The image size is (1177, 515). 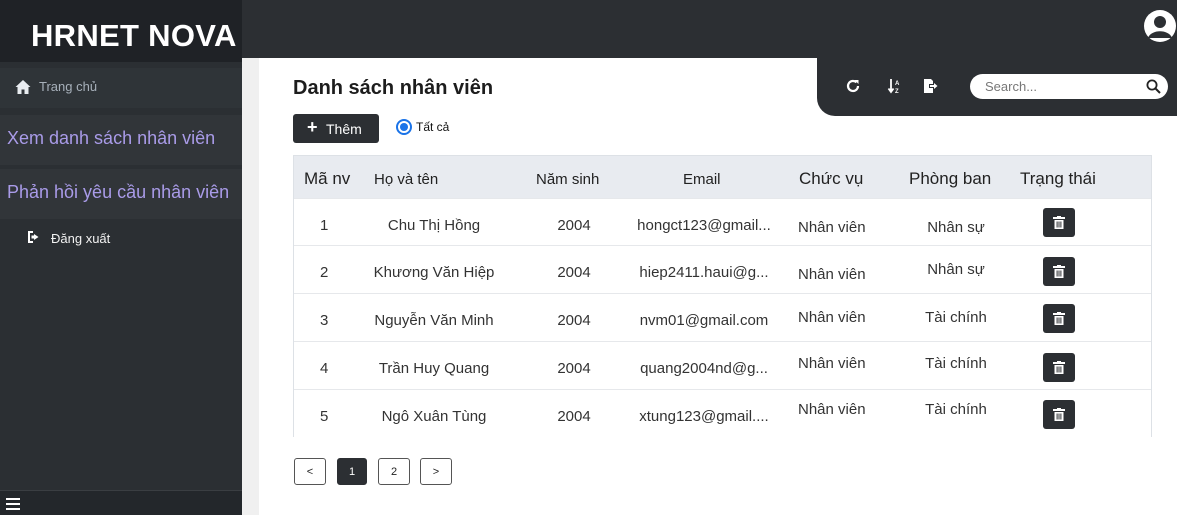 I want to click on cell-name: Khương Văn Hiệp, so click(x=434, y=272).